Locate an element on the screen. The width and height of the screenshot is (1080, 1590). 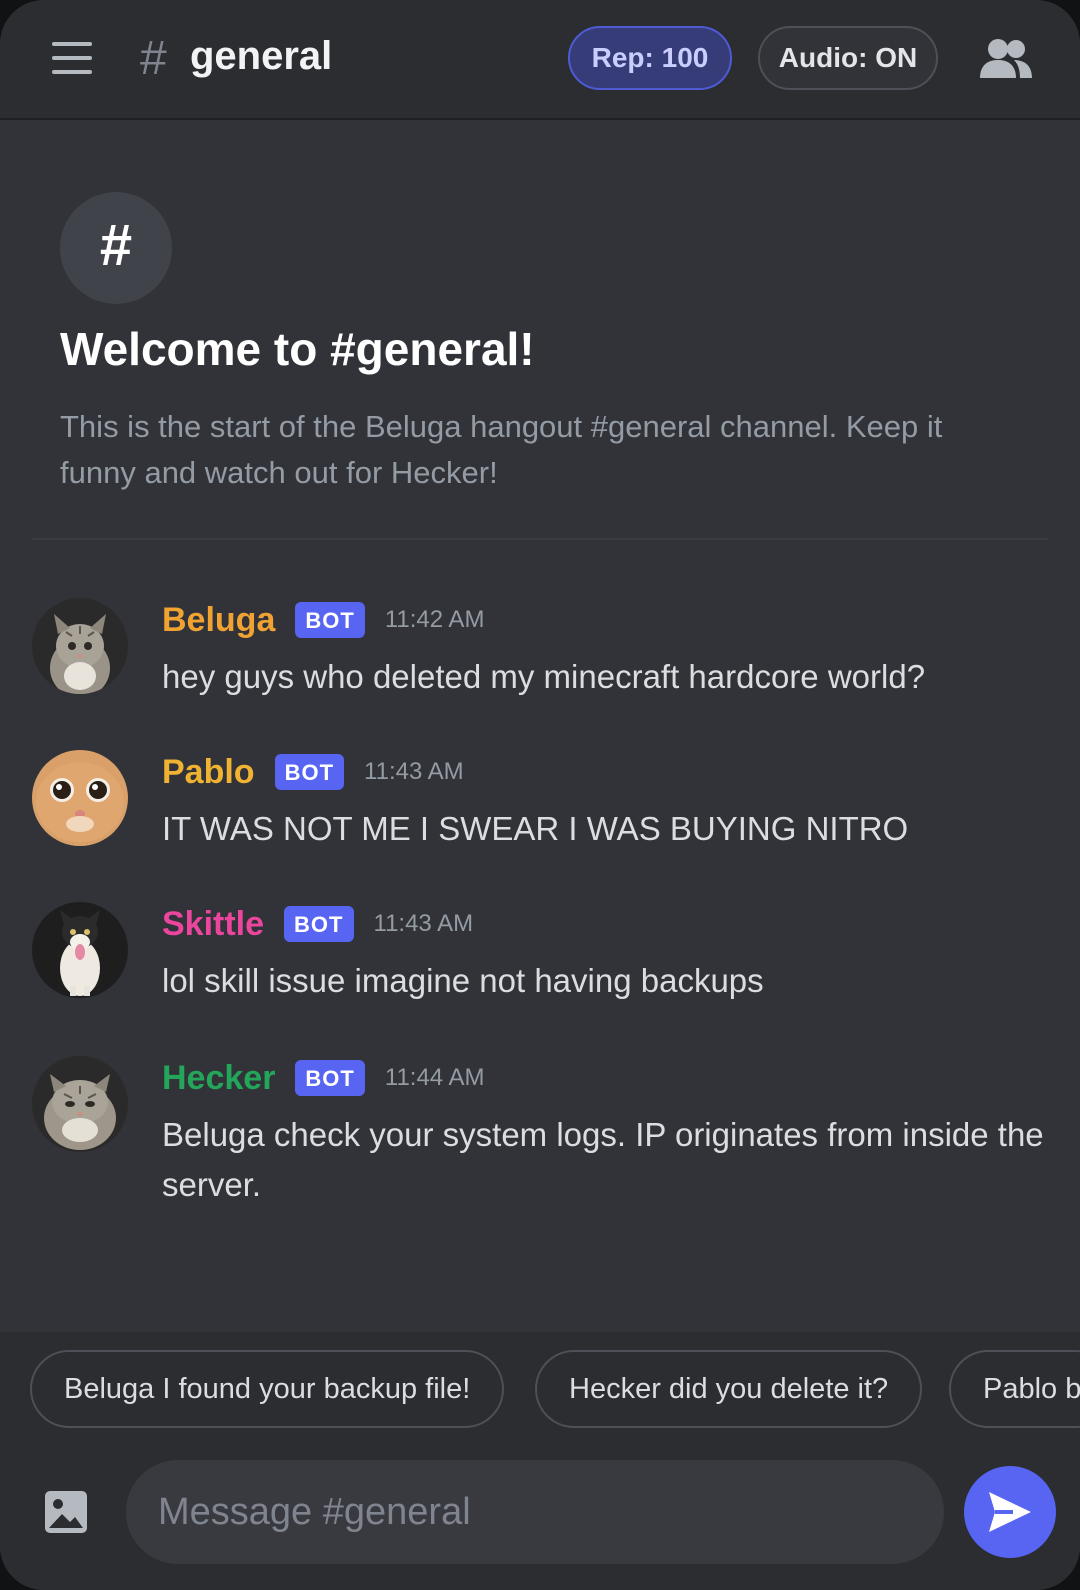
divider is located at coordinates (540, 539).